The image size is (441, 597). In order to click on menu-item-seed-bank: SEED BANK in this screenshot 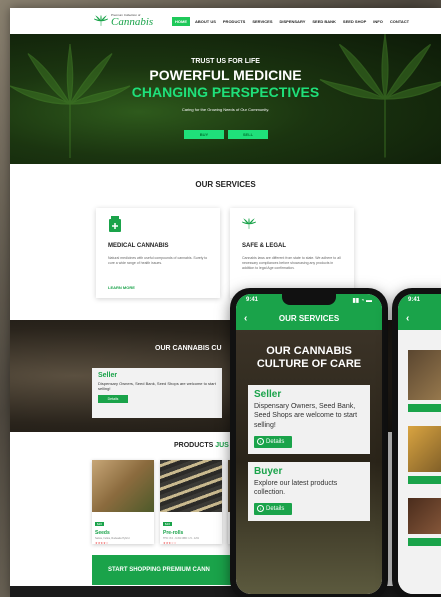, I will do `click(324, 21)`.